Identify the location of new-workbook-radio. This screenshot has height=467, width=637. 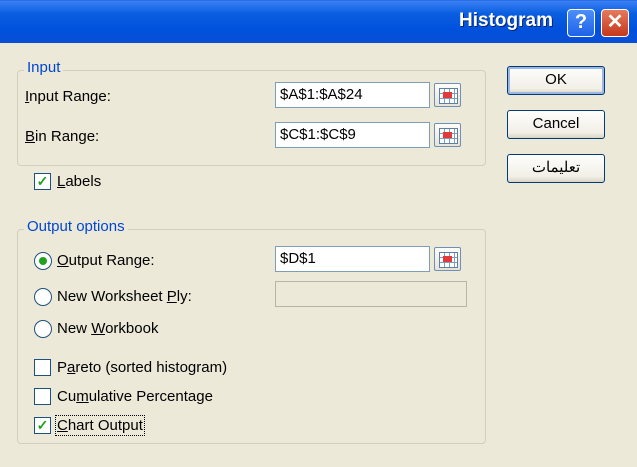
(43, 329).